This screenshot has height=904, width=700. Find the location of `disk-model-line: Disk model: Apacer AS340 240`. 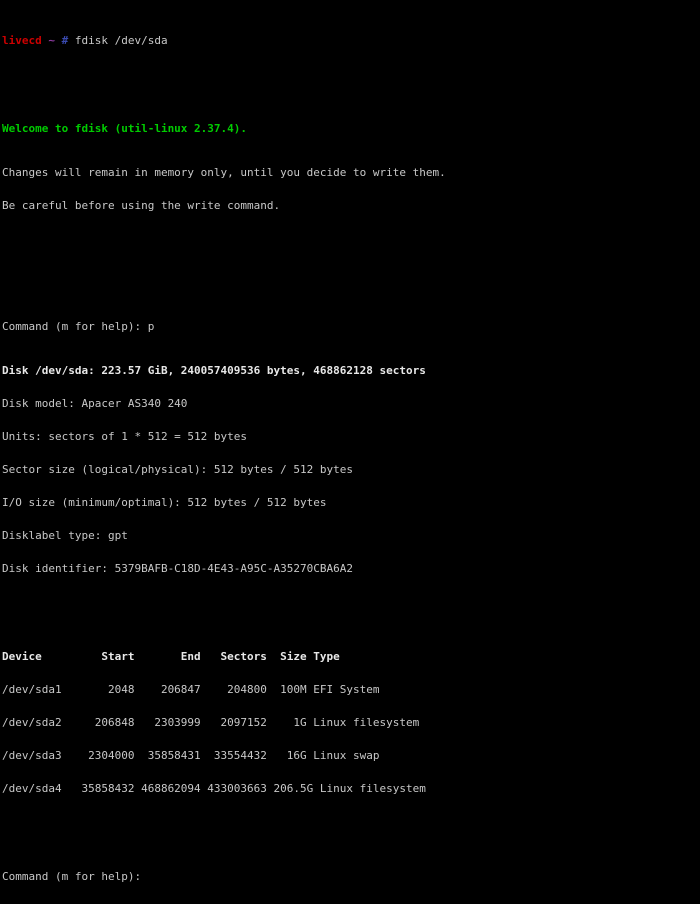

disk-model-line: Disk model: Apacer AS340 240 is located at coordinates (95, 403).